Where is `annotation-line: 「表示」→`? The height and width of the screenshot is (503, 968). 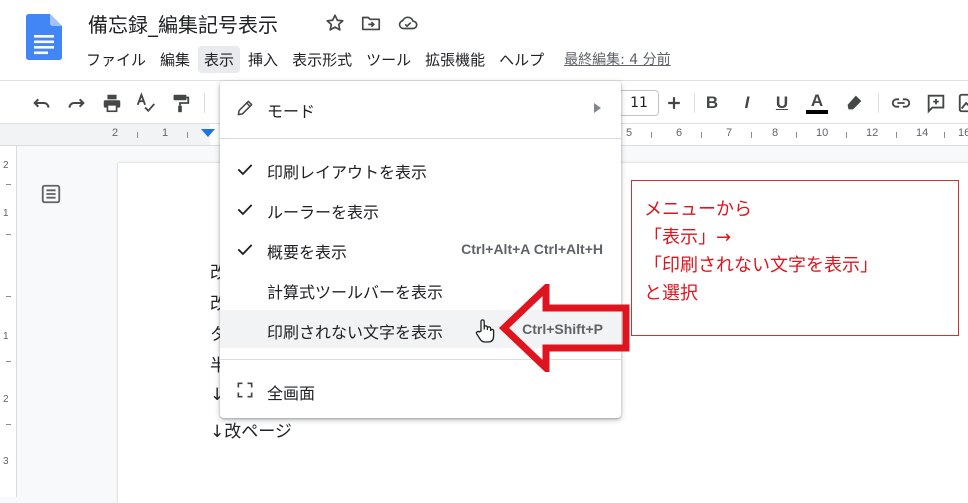 annotation-line: 「表示」→ is located at coordinates (688, 237).